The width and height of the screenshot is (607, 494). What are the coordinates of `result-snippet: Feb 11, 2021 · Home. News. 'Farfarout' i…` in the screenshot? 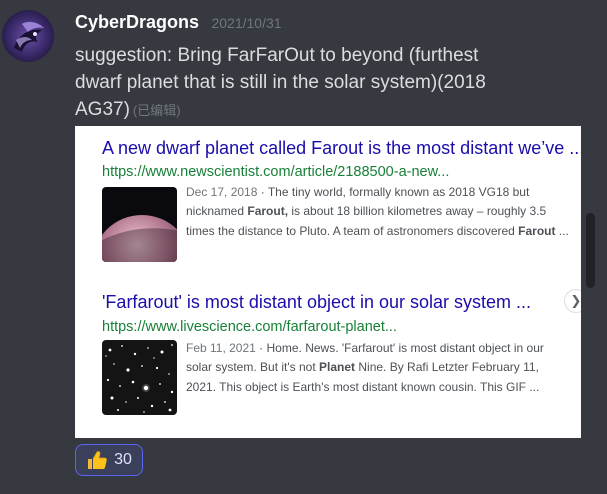 It's located at (383, 368).